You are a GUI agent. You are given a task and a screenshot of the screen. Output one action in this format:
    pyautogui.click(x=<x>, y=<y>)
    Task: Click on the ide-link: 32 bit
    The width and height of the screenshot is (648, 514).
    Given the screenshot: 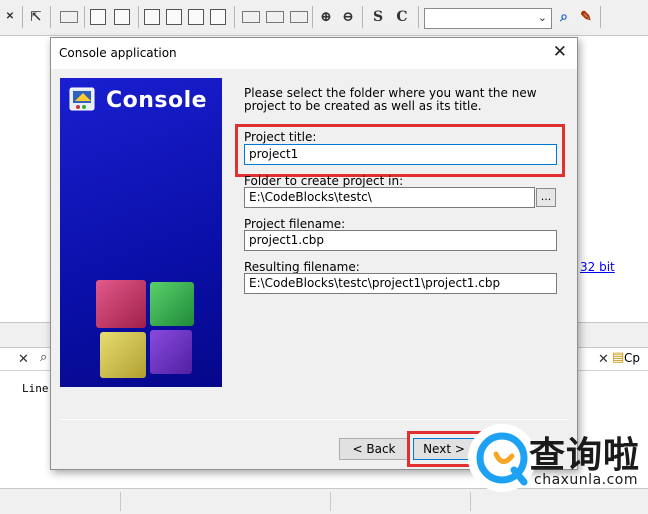 What is the action you would take?
    pyautogui.click(x=597, y=267)
    